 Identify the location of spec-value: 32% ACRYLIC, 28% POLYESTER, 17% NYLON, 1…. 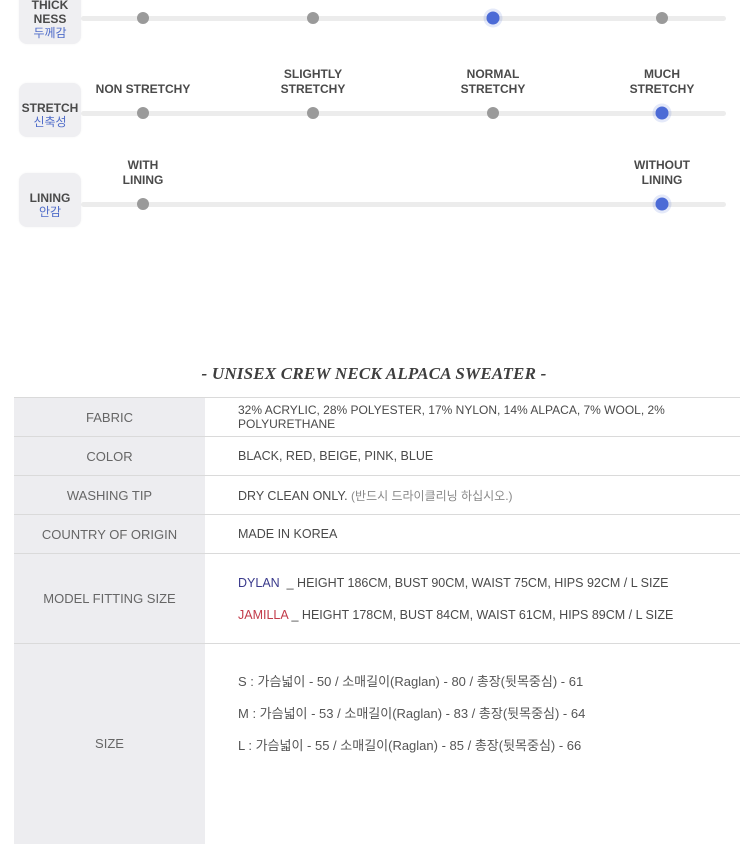
(472, 417).